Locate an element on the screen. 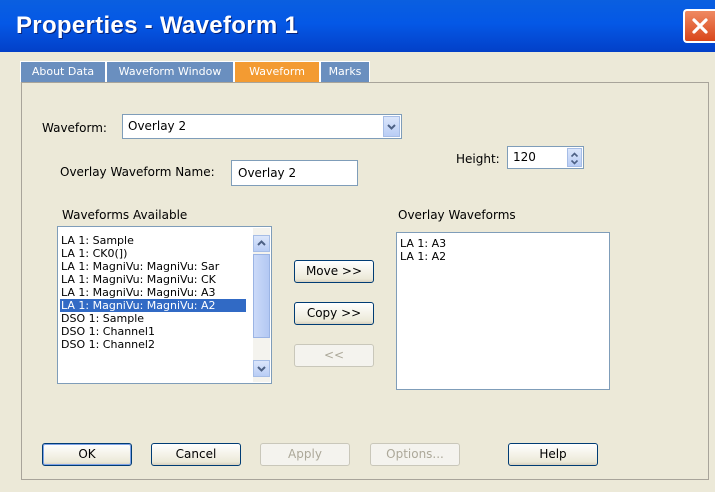  list-item: LA 1: A2 is located at coordinates (422, 256).